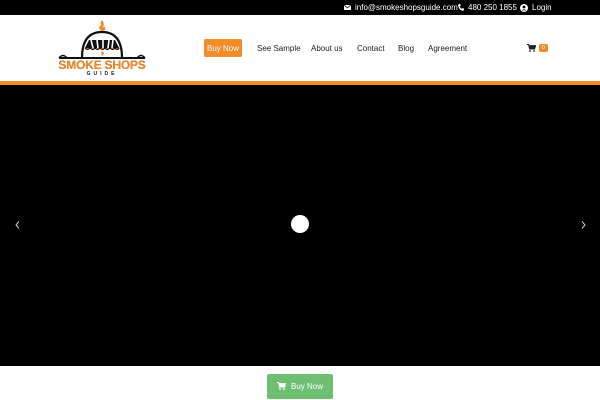 This screenshot has width=600, height=400. I want to click on nav-blog: Blog, so click(406, 48).